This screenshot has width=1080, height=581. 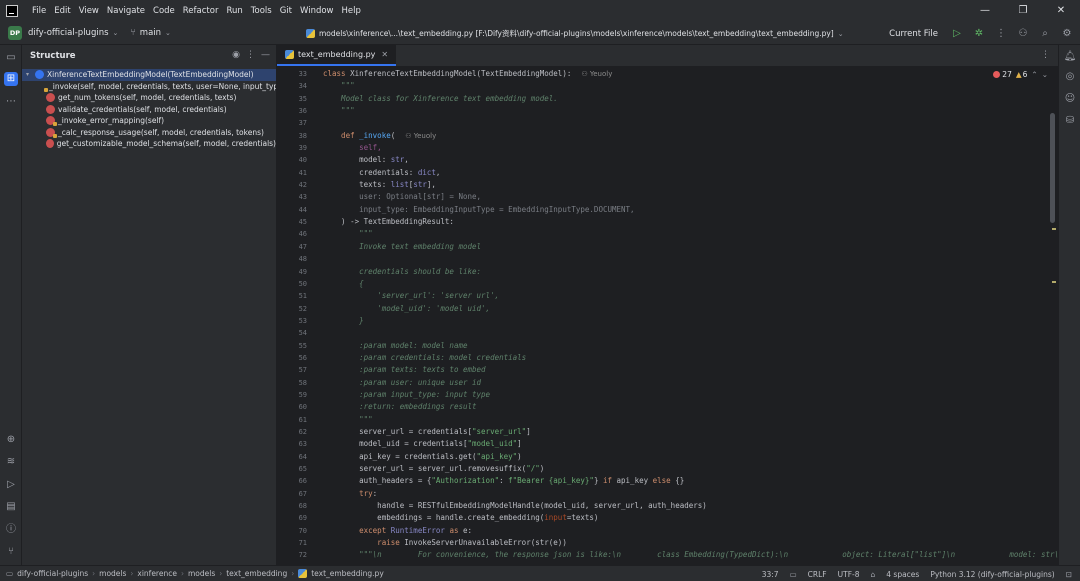 I want to click on menu-refactor: Refactor, so click(x=201, y=11).